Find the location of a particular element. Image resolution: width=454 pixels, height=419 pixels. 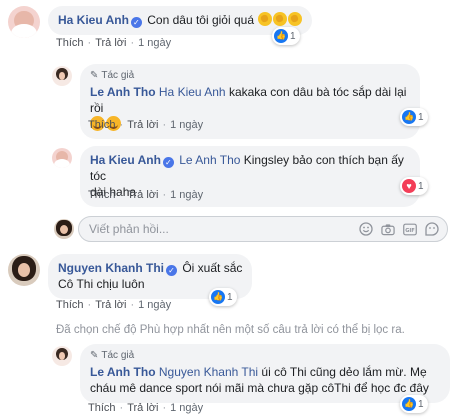

gif-icon: GIF is located at coordinates (410, 229).